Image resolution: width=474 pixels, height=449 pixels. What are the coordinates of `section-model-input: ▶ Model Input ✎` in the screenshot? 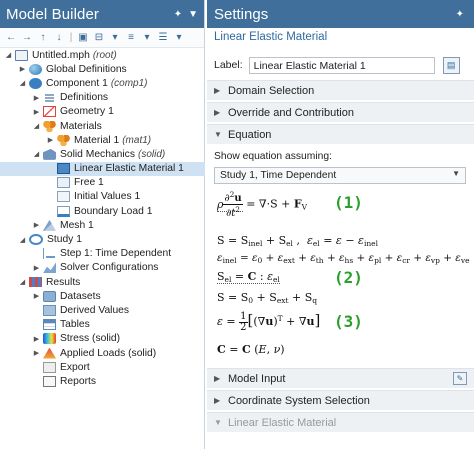 It's located at (340, 378).